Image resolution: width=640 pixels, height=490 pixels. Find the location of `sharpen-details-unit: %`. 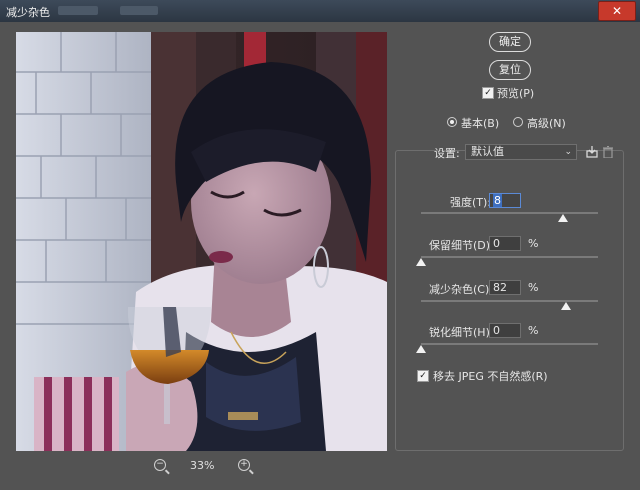

sharpen-details-unit: % is located at coordinates (533, 330).